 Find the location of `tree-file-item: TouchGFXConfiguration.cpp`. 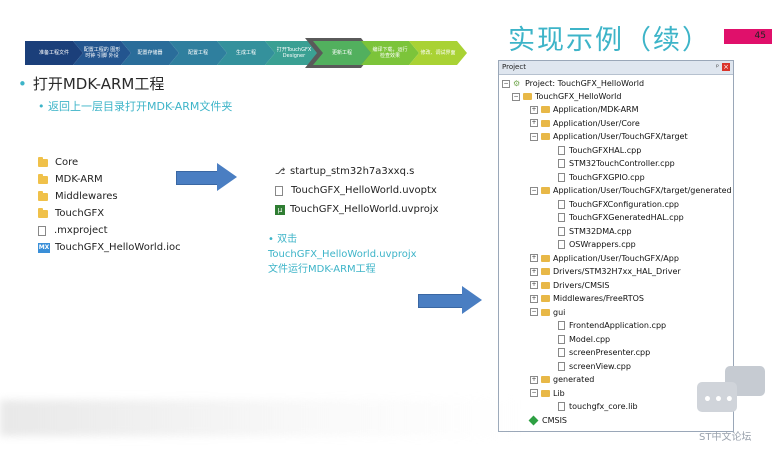

tree-file-item: TouchGFXConfiguration.cpp is located at coordinates (618, 204).